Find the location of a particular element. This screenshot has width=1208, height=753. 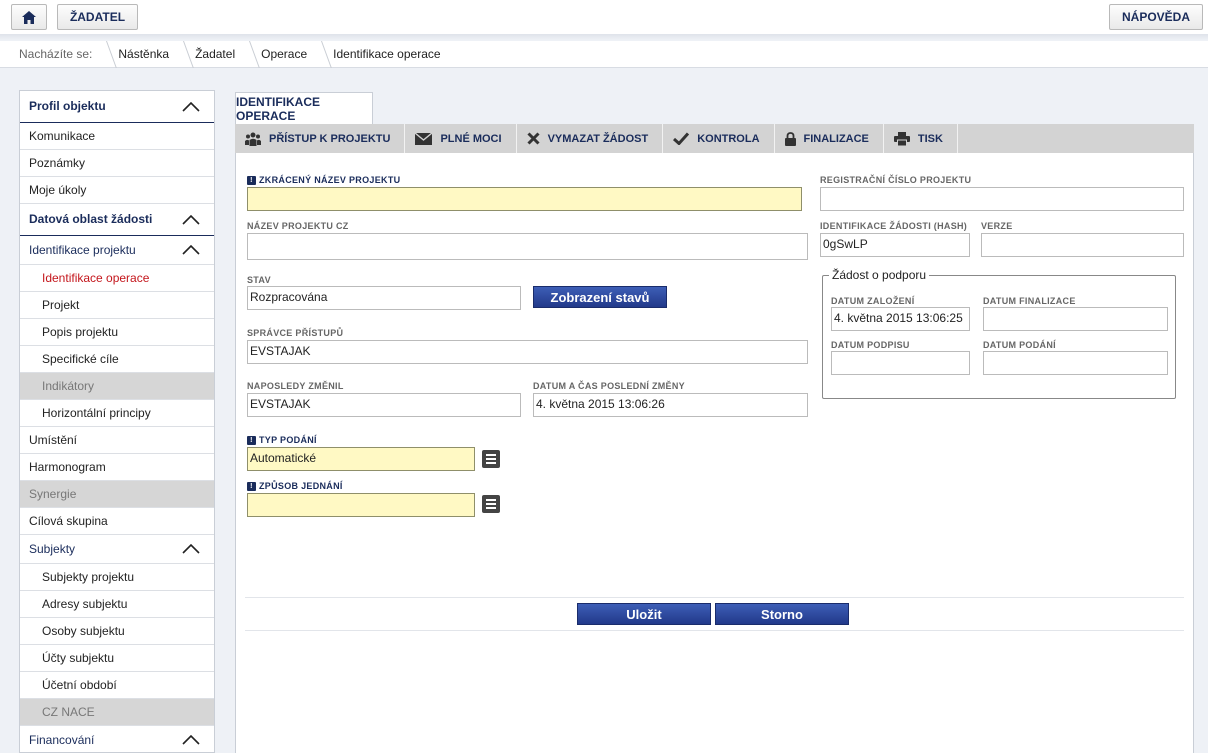

plne-moci-button: PLNÉ MOCI is located at coordinates (461, 138).